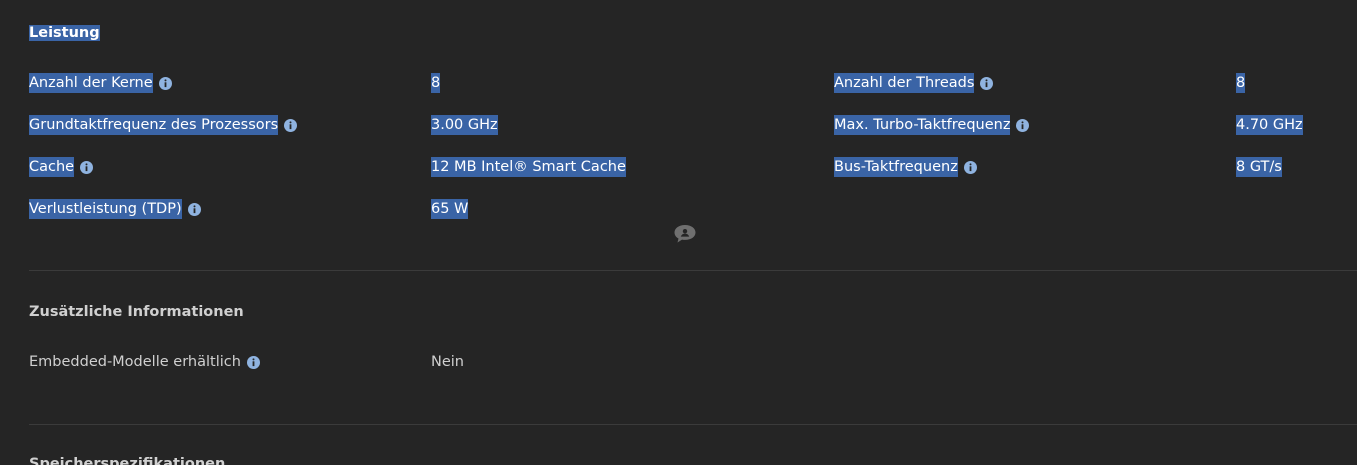  I want to click on chat-bubble-icon, so click(685, 234).